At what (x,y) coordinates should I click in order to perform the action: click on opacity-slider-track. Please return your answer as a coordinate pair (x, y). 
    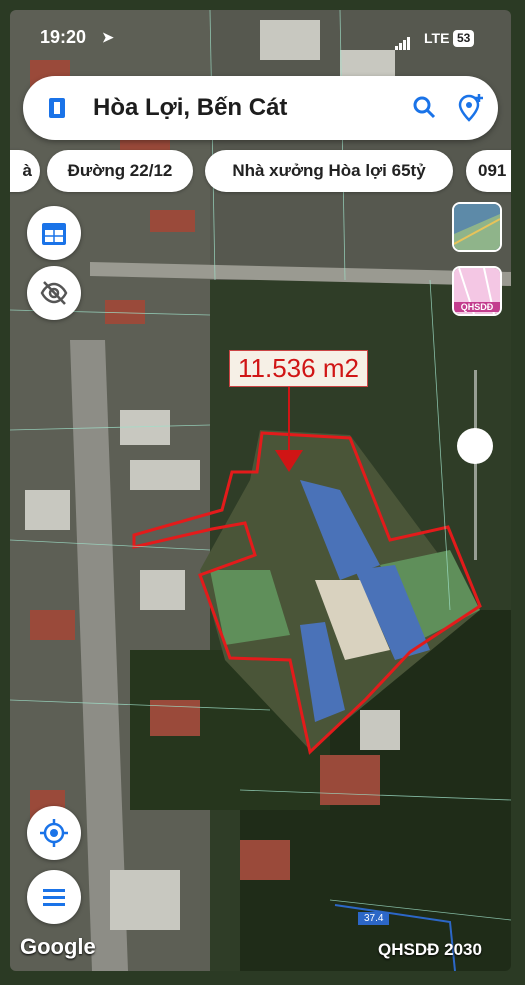
    Looking at the image, I should click on (475, 465).